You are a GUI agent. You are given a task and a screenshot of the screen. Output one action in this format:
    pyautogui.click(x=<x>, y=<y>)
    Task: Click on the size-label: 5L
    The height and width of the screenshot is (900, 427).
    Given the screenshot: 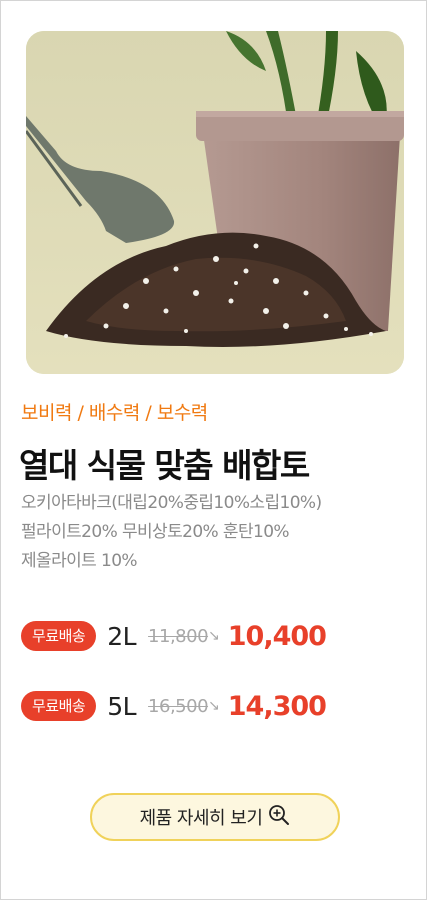 What is the action you would take?
    pyautogui.click(x=122, y=706)
    